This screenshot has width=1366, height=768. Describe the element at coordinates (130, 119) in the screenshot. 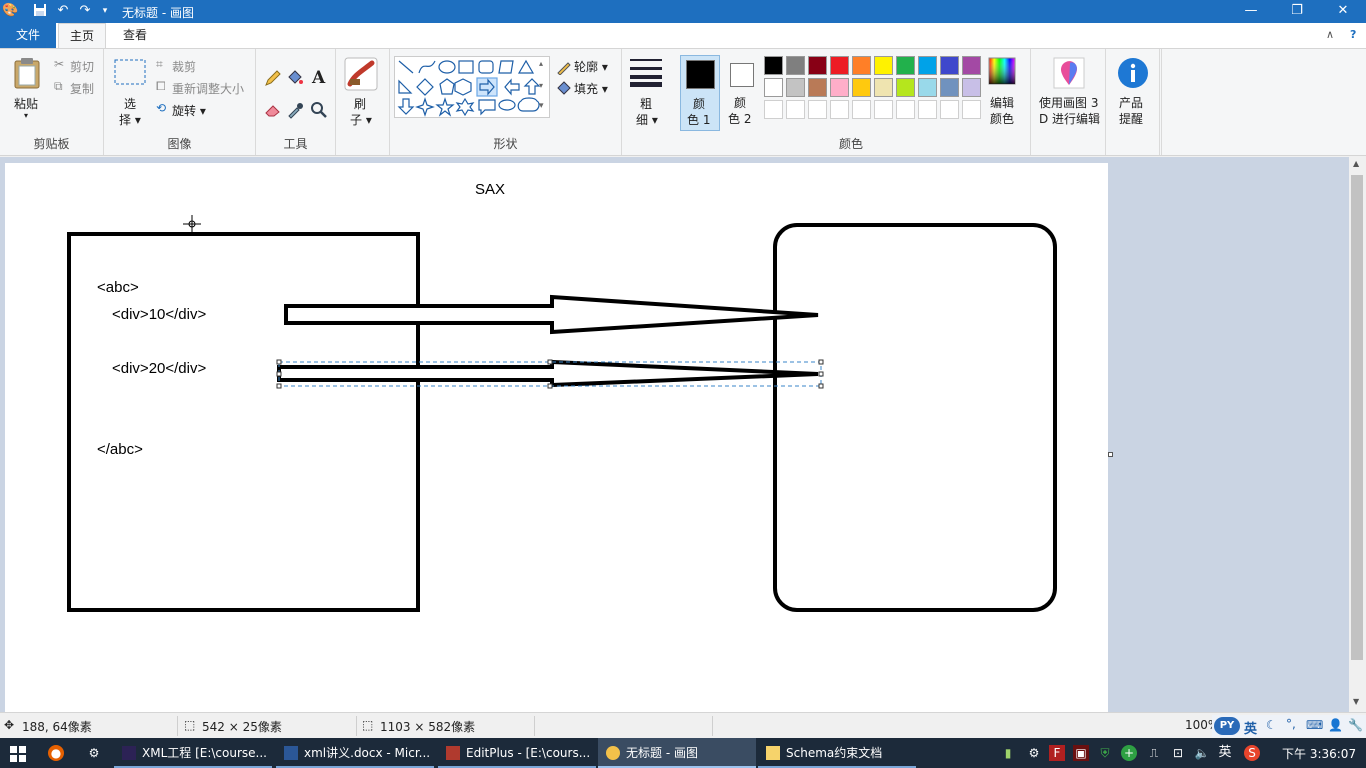

I see `select-dropdown: 择 ▾` at that location.